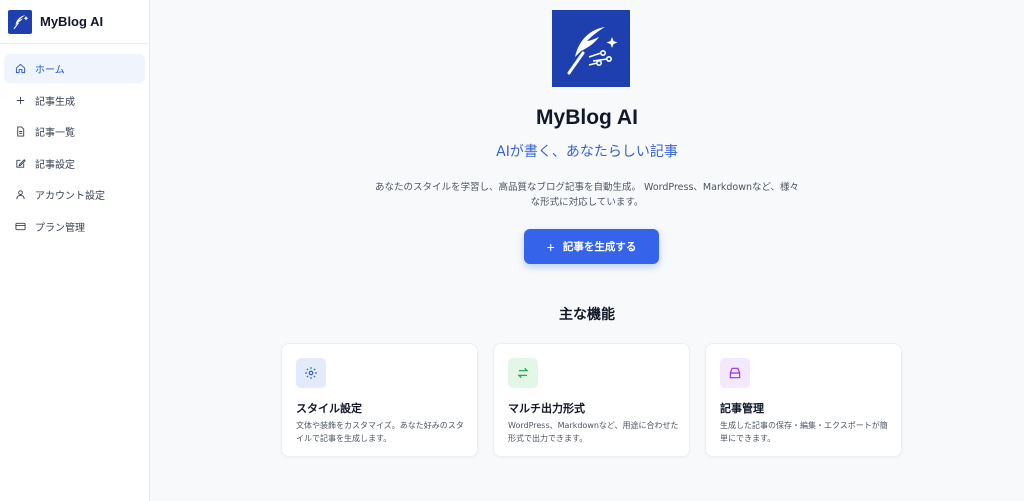 The height and width of the screenshot is (501, 1024). I want to click on swap-arrows-icon, so click(523, 373).